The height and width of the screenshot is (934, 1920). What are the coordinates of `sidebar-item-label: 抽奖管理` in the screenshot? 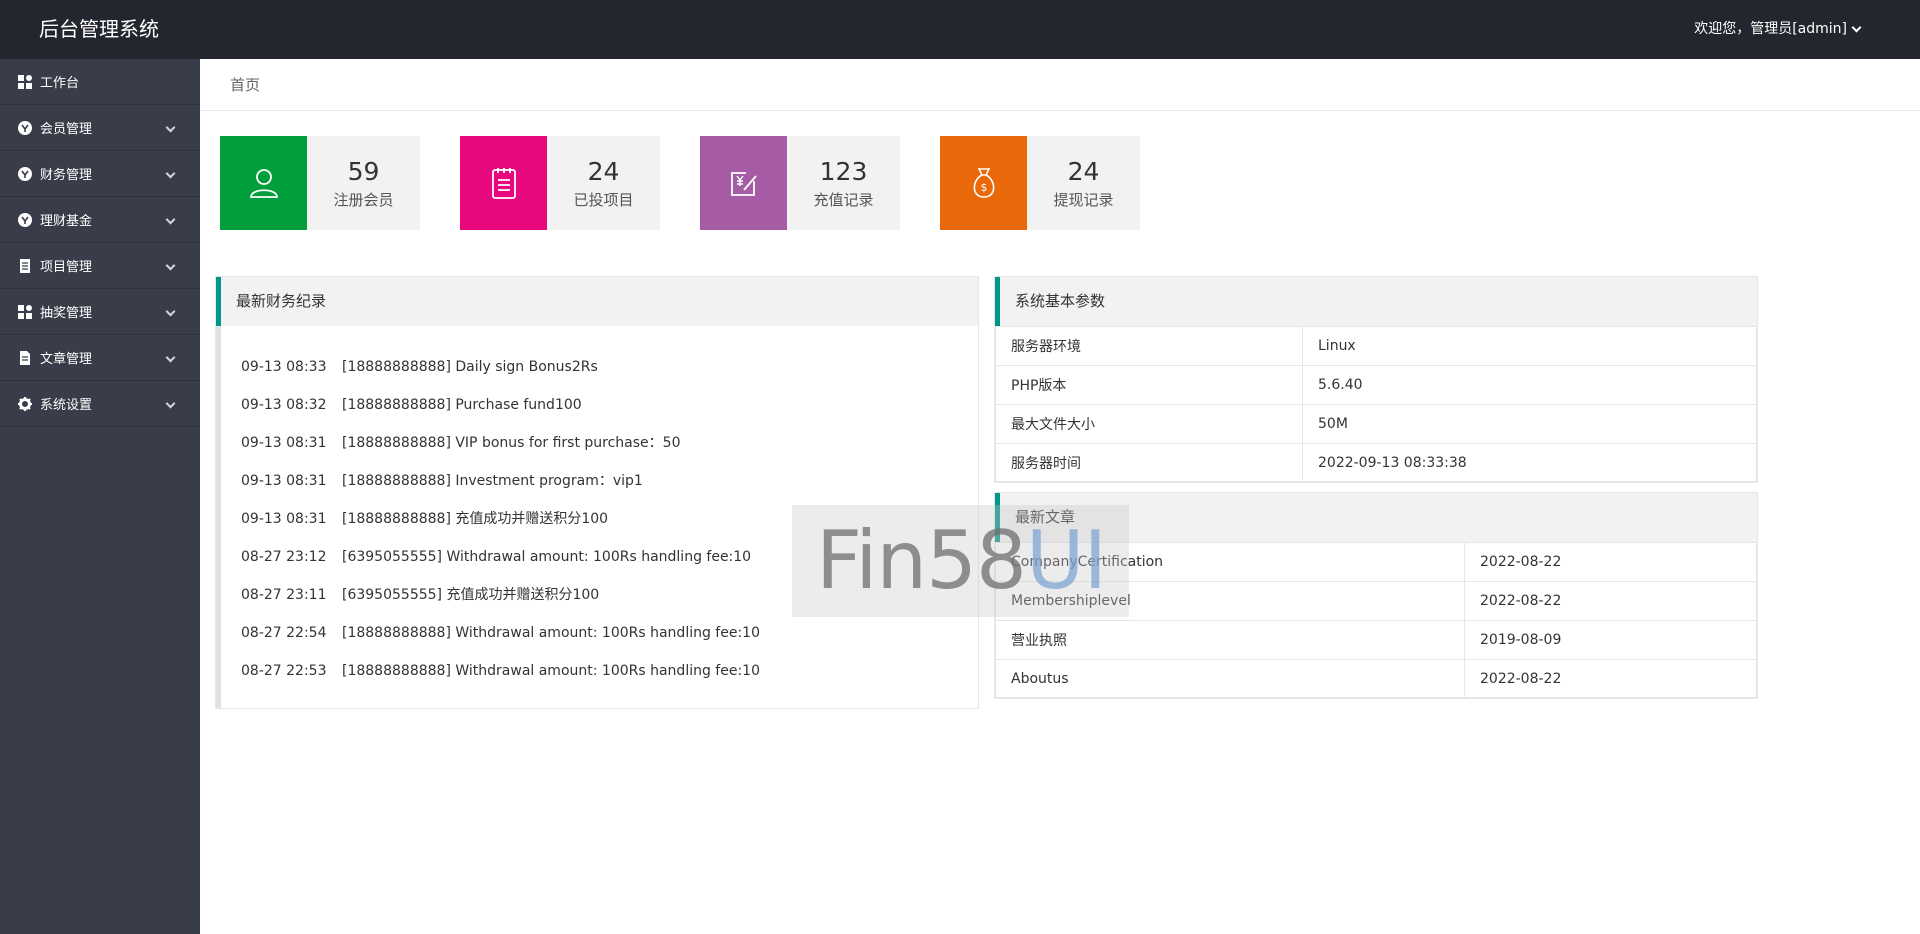 It's located at (66, 313).